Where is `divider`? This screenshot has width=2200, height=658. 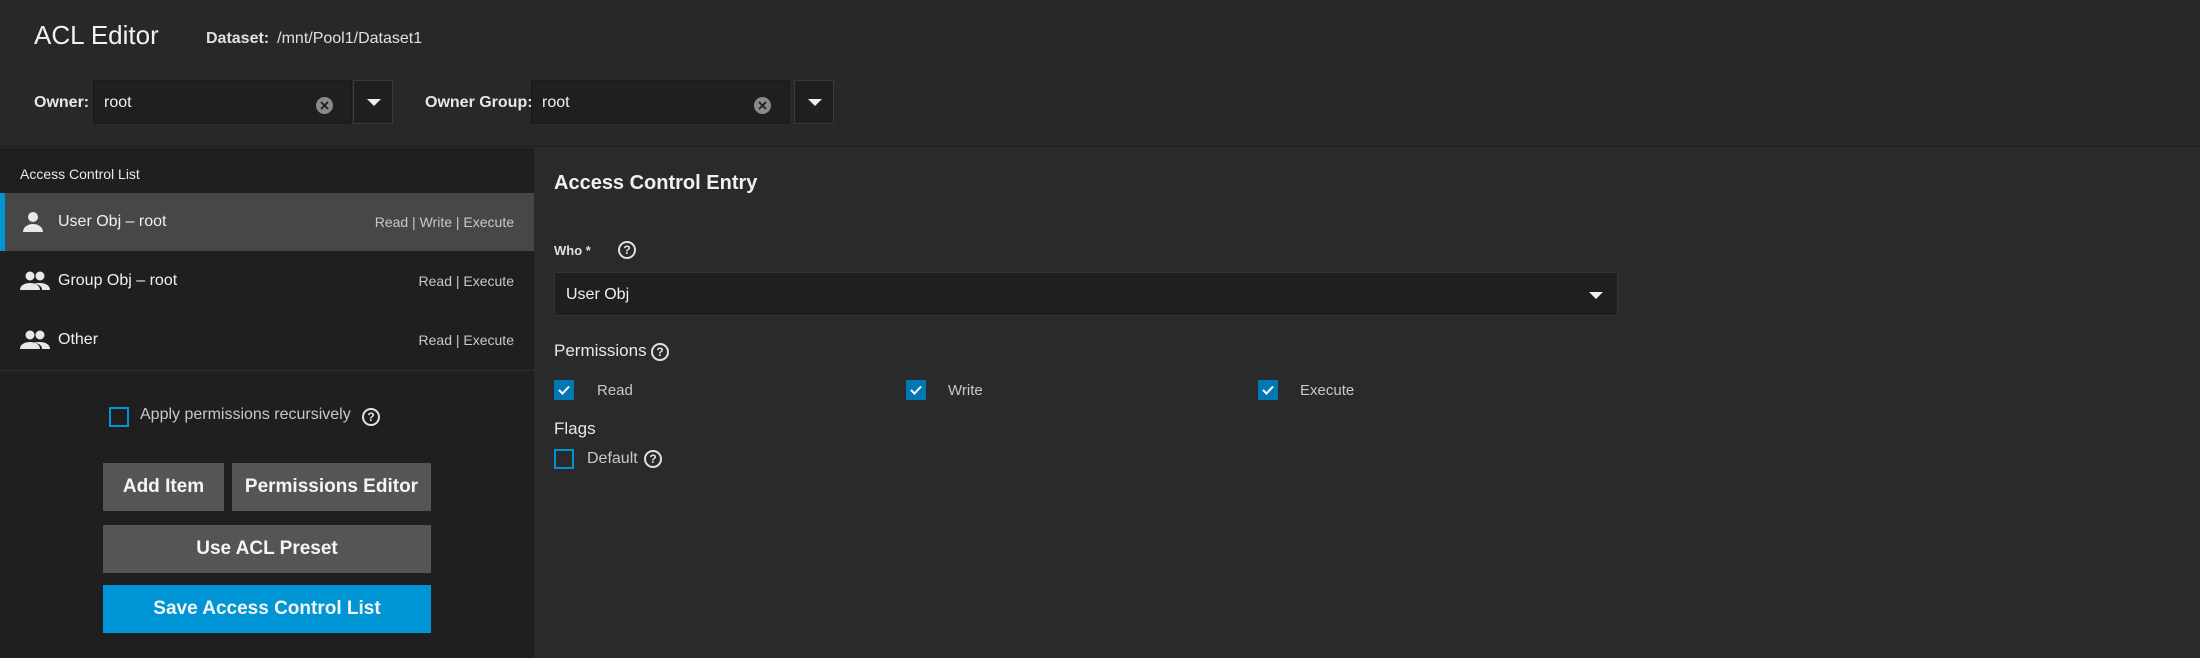 divider is located at coordinates (267, 370).